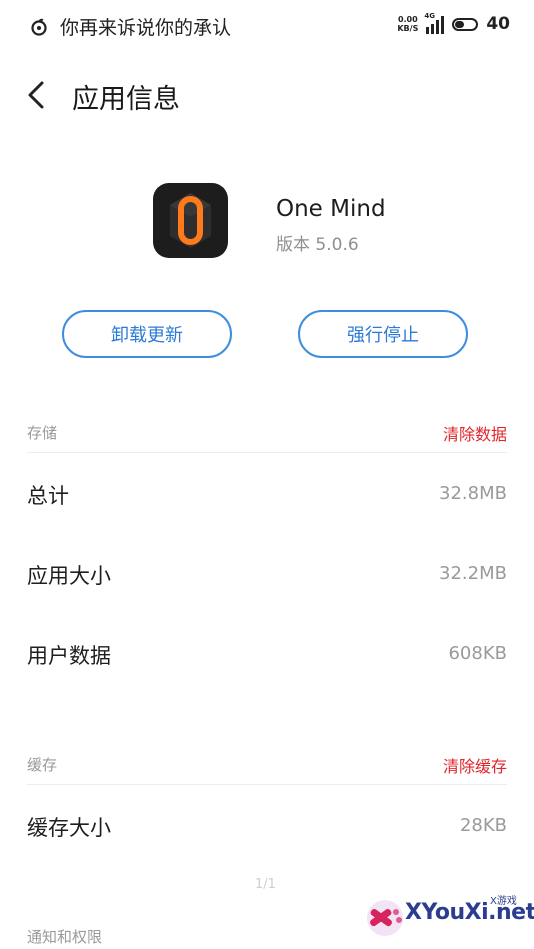  What do you see at coordinates (69, 576) in the screenshot?
I see `app-size-label: 应用大小` at bounding box center [69, 576].